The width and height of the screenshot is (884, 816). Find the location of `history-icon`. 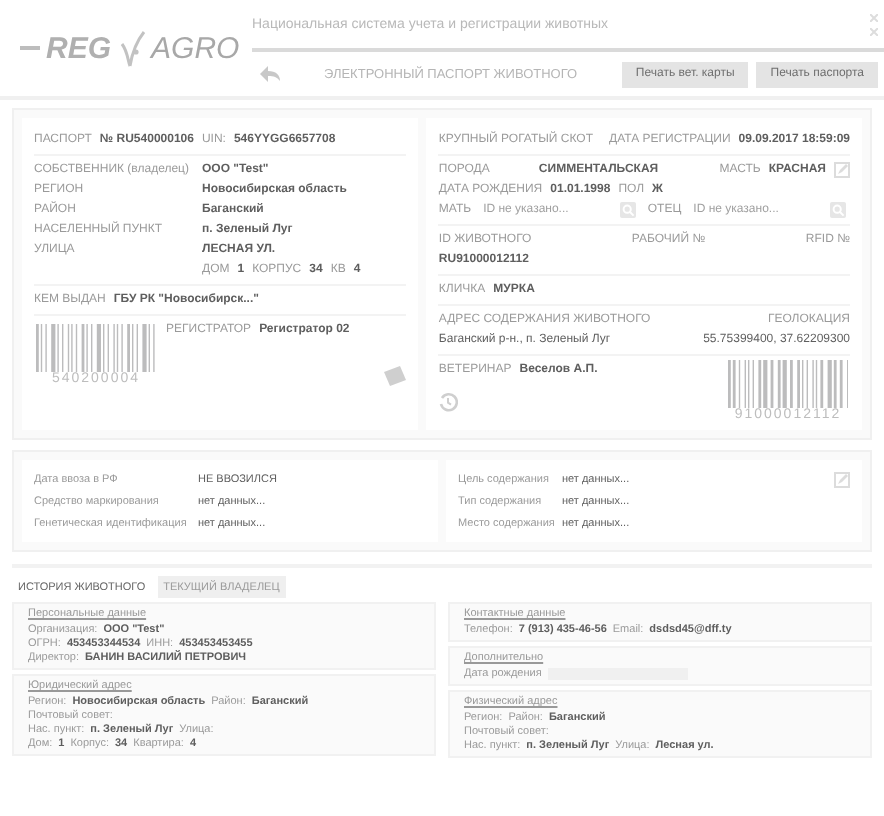

history-icon is located at coordinates (448, 402).